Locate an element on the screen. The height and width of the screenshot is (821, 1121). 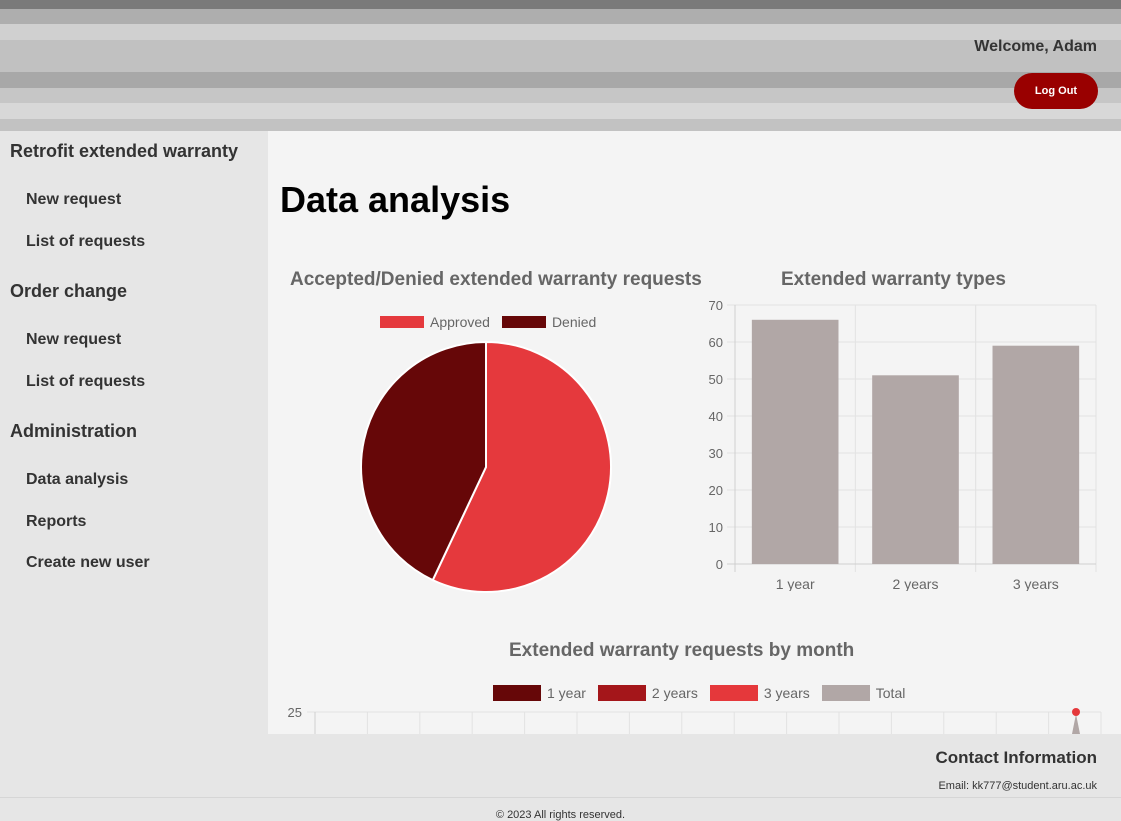
bar-y-tick-label: 0 is located at coordinates (719, 564).